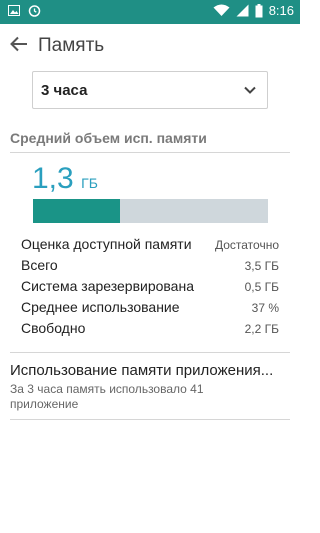 This screenshot has width=320, height=533. I want to click on status-bar: 8:16, so click(150, 12).